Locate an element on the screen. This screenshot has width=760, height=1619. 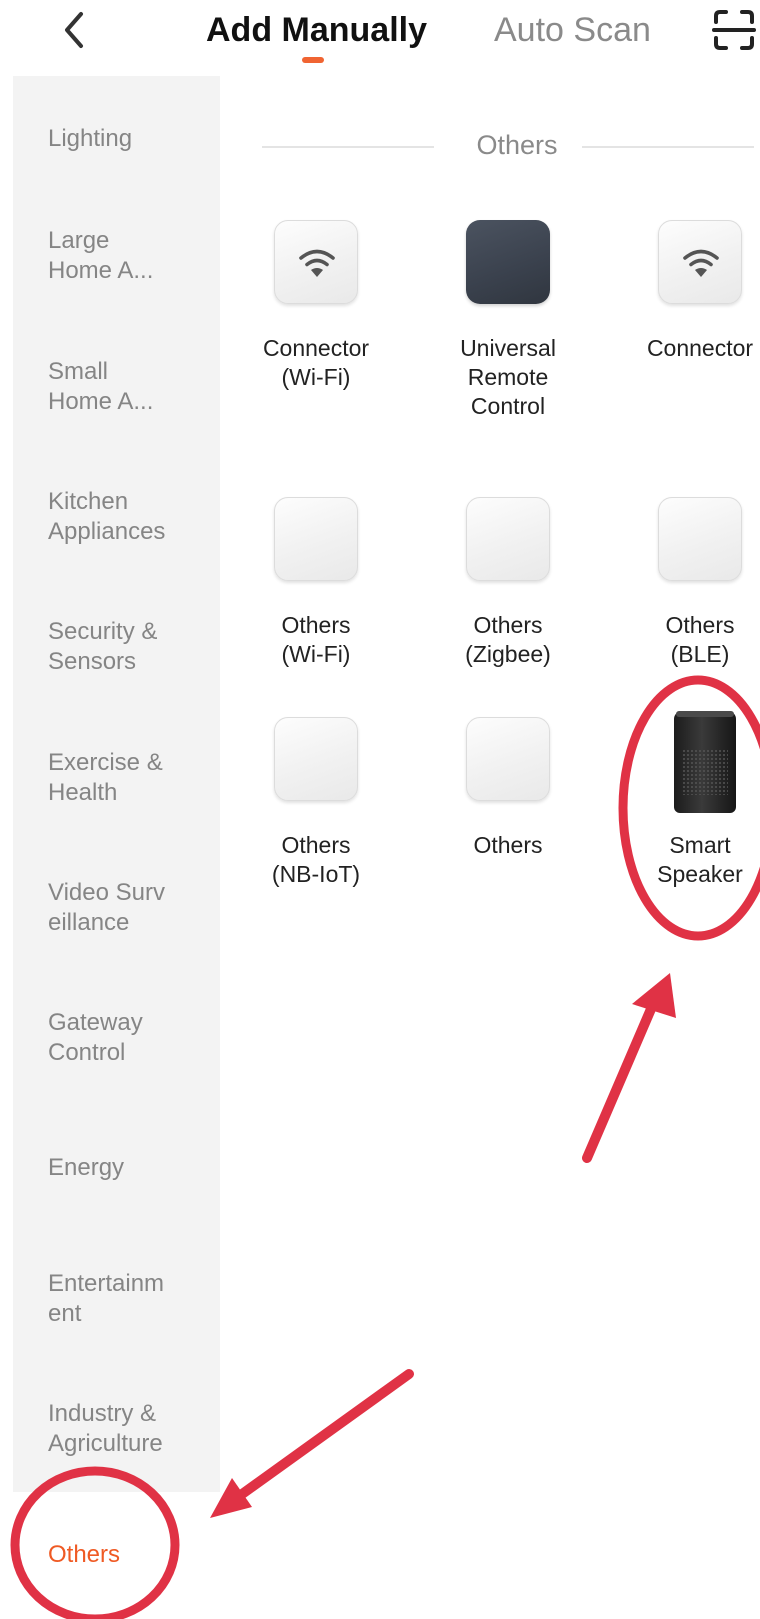
sidebar-item-kitchen-appliances: Kitchen Appliances is located at coordinates (116, 517).